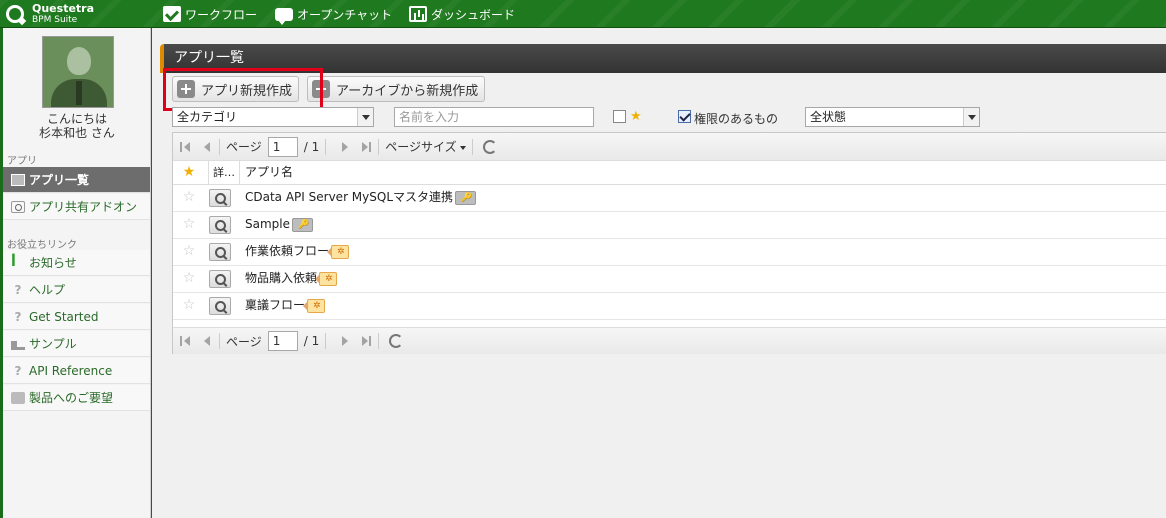 The image size is (1166, 518). I want to click on logo-mark-icon, so click(15, 14).